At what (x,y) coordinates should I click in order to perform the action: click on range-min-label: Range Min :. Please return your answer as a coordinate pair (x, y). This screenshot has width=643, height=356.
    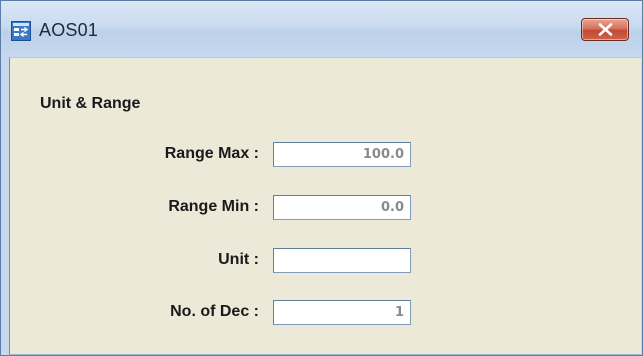
    Looking at the image, I should click on (213, 206).